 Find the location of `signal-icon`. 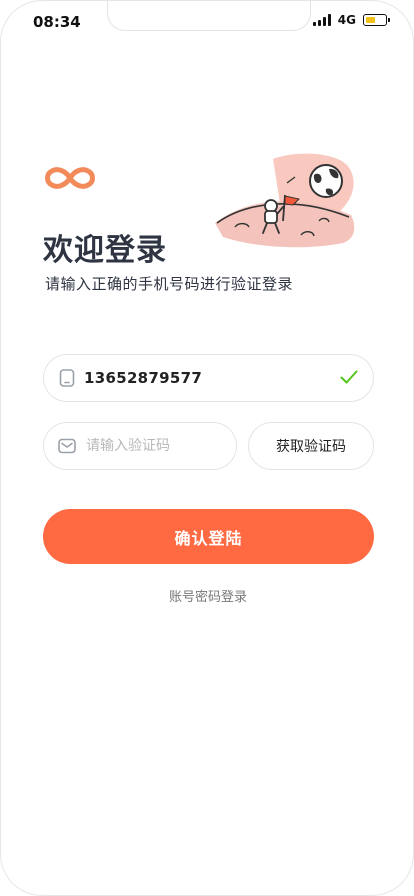

signal-icon is located at coordinates (321, 20).